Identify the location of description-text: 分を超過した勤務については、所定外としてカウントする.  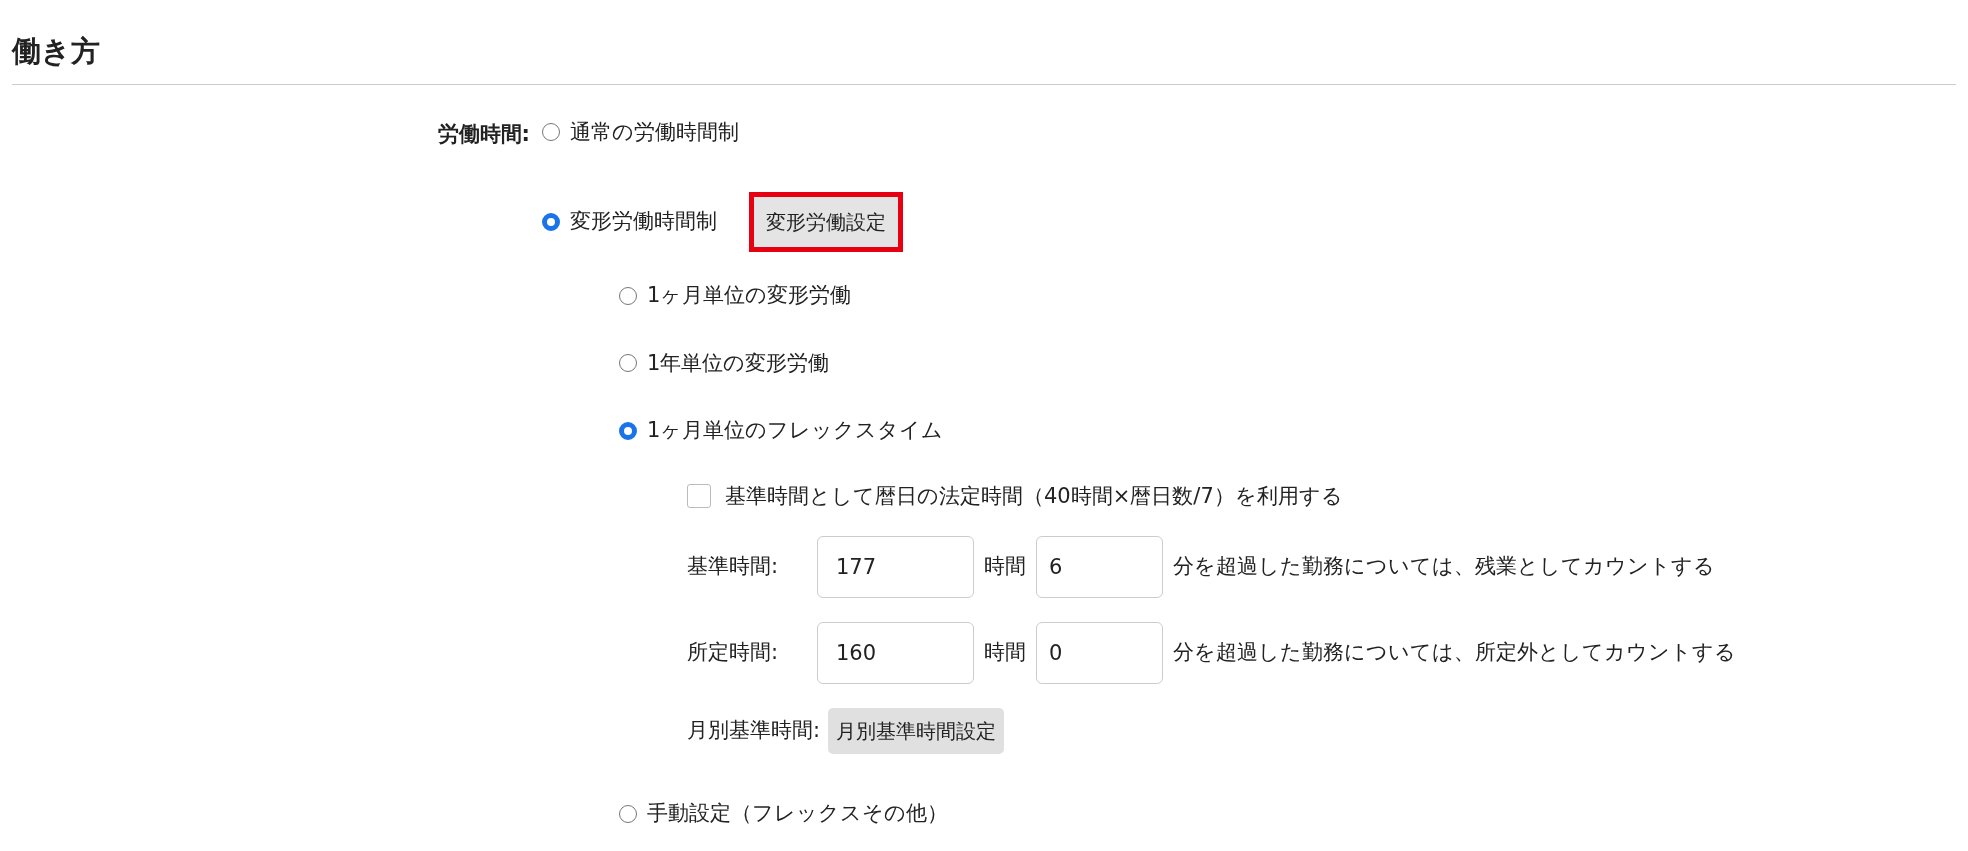
(1454, 653).